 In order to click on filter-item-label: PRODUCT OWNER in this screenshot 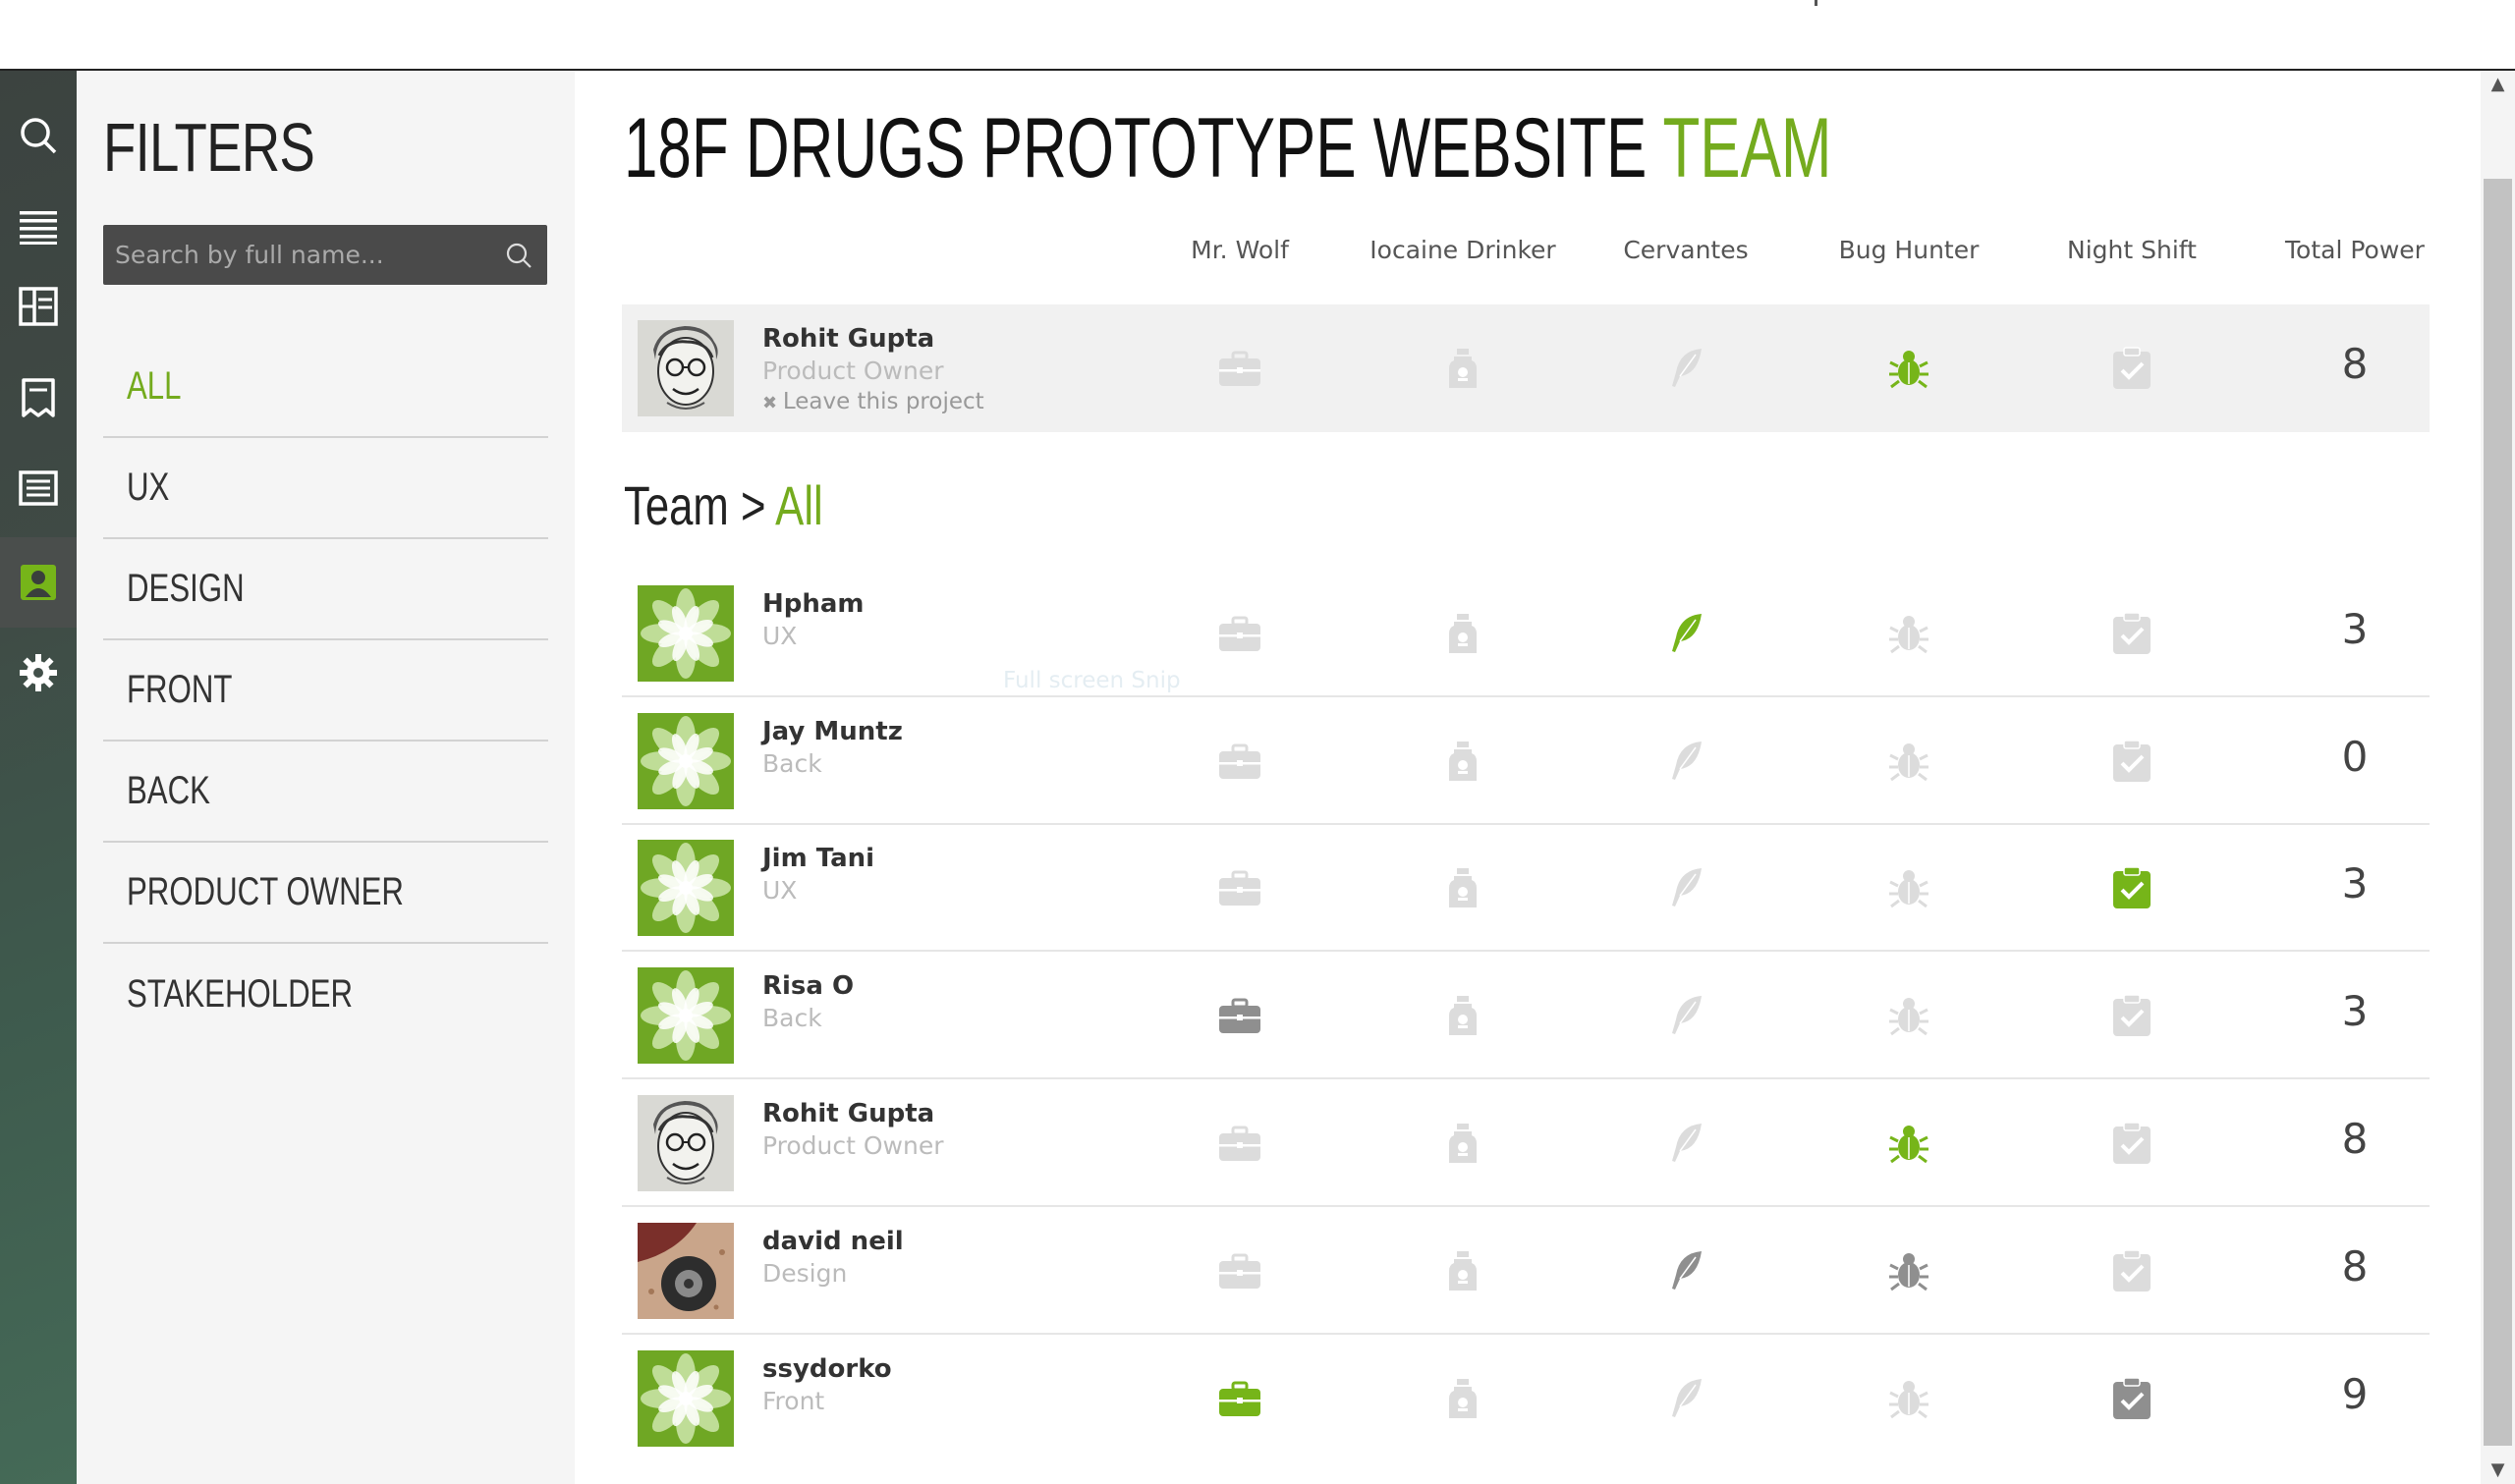, I will do `click(265, 891)`.